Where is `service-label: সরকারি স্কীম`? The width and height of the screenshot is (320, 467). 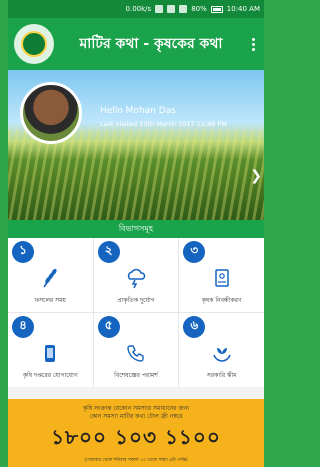
service-label: সরকারি স্কীম is located at coordinates (221, 375).